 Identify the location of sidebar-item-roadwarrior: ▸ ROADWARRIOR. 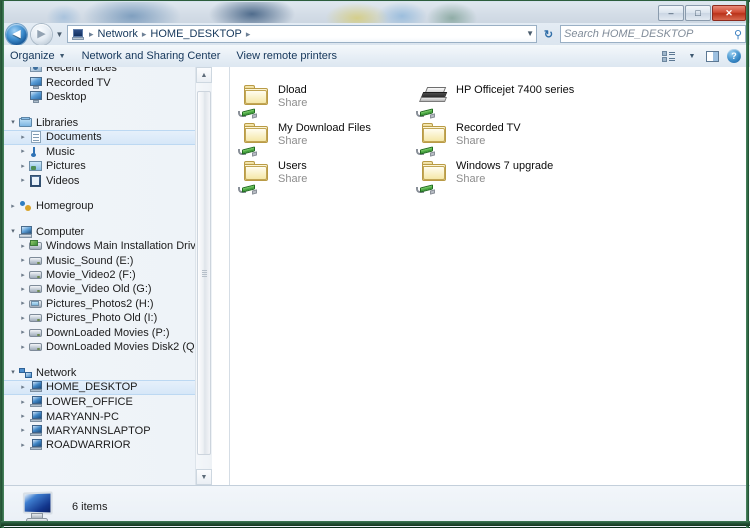
(107, 445).